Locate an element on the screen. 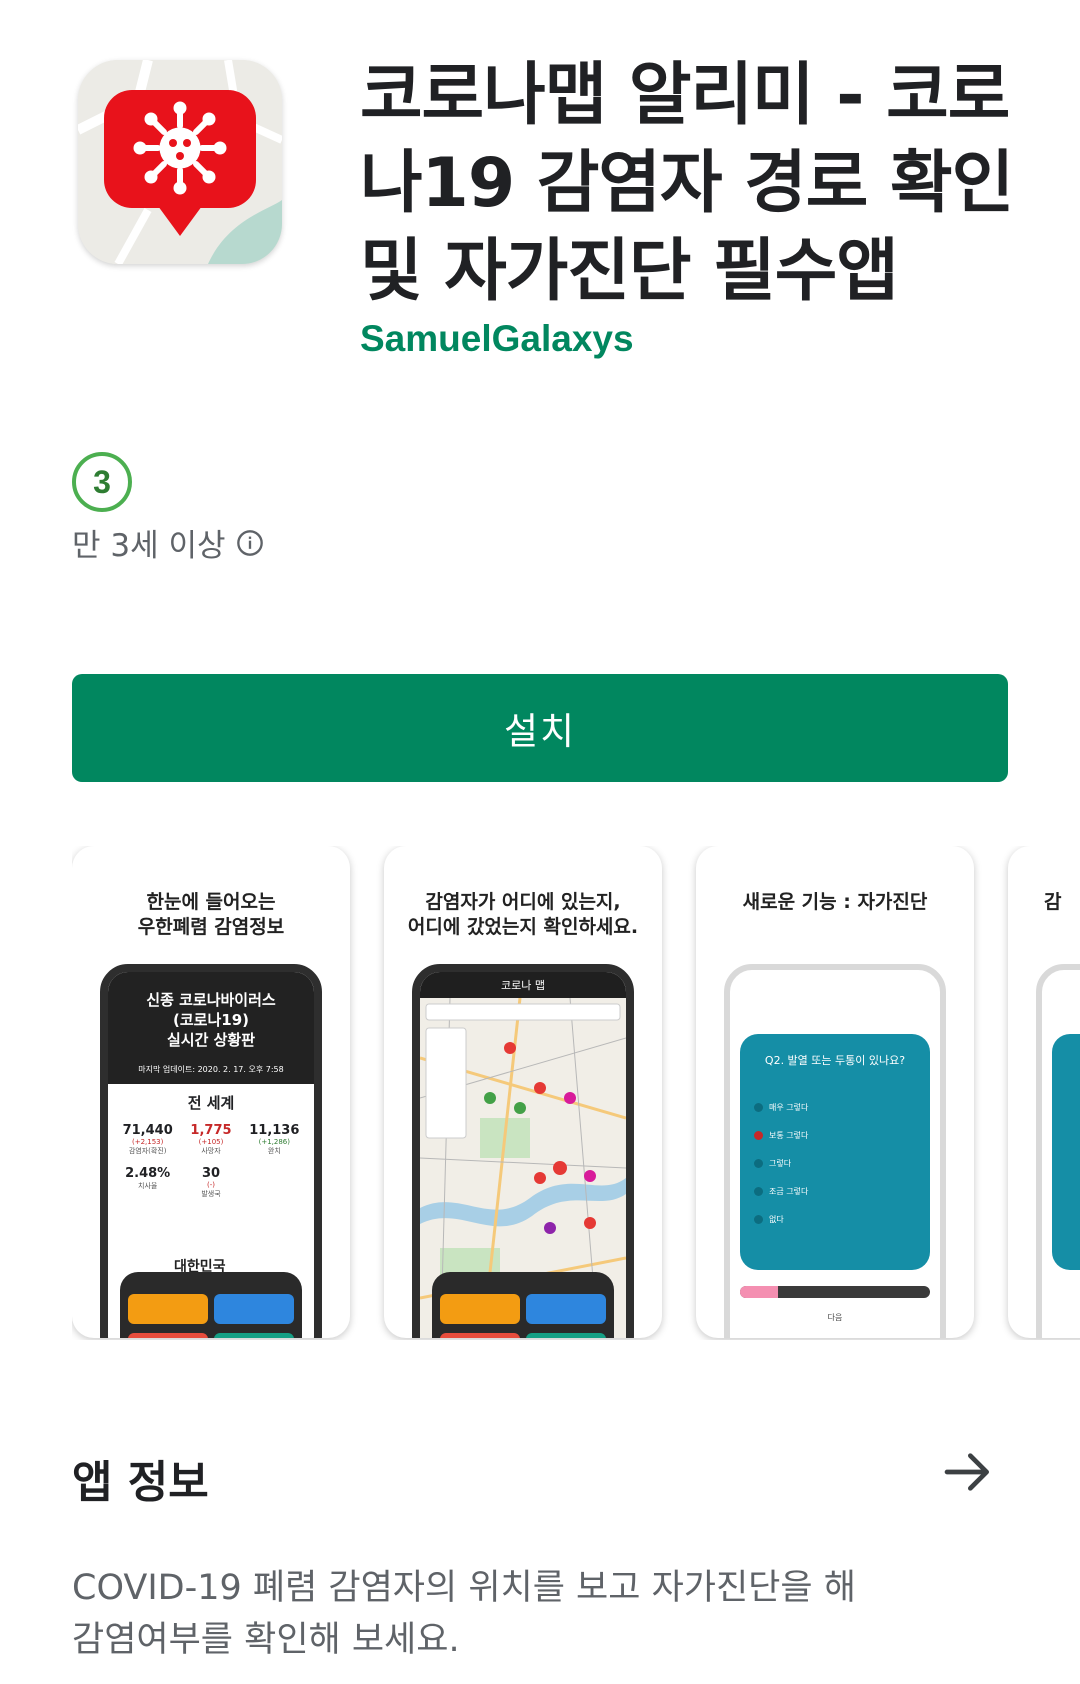 This screenshot has width=1080, height=1684. stat-label: 사망자 is located at coordinates (211, 1151).